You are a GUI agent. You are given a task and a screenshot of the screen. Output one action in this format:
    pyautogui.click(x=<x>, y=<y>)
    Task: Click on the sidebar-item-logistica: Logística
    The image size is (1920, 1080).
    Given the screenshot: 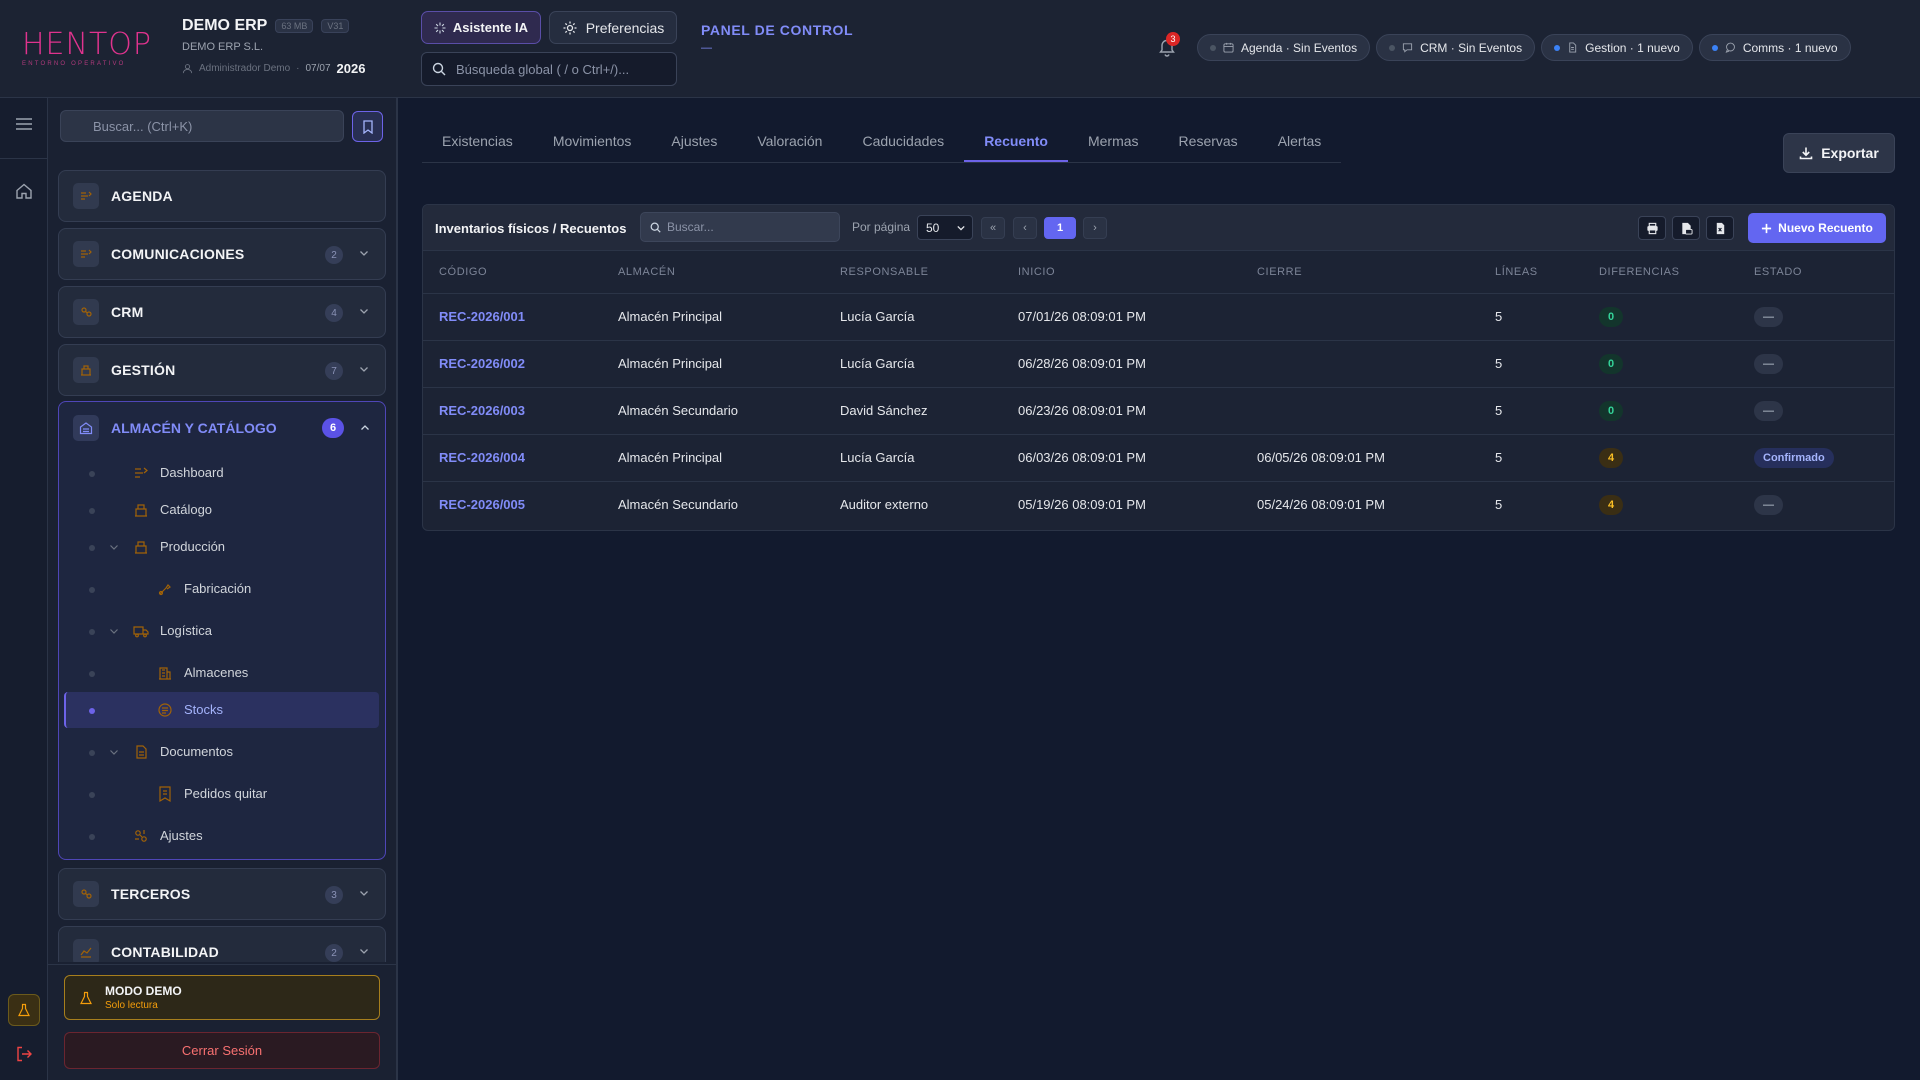 What is the action you would take?
    pyautogui.click(x=221, y=631)
    